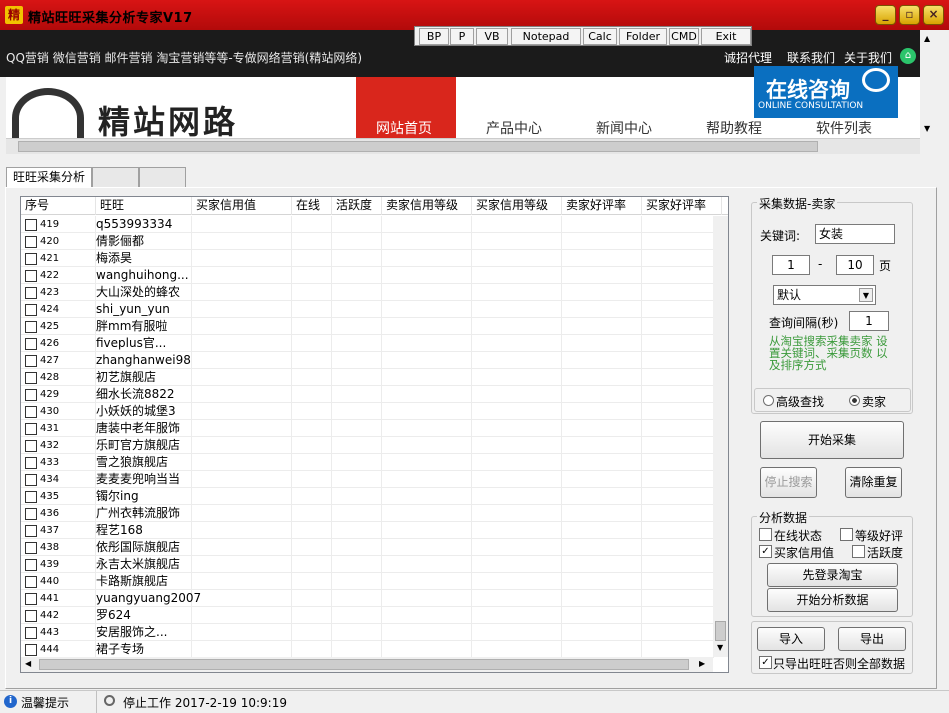  What do you see at coordinates (855, 234) in the screenshot?
I see `keyword-input: 女装` at bounding box center [855, 234].